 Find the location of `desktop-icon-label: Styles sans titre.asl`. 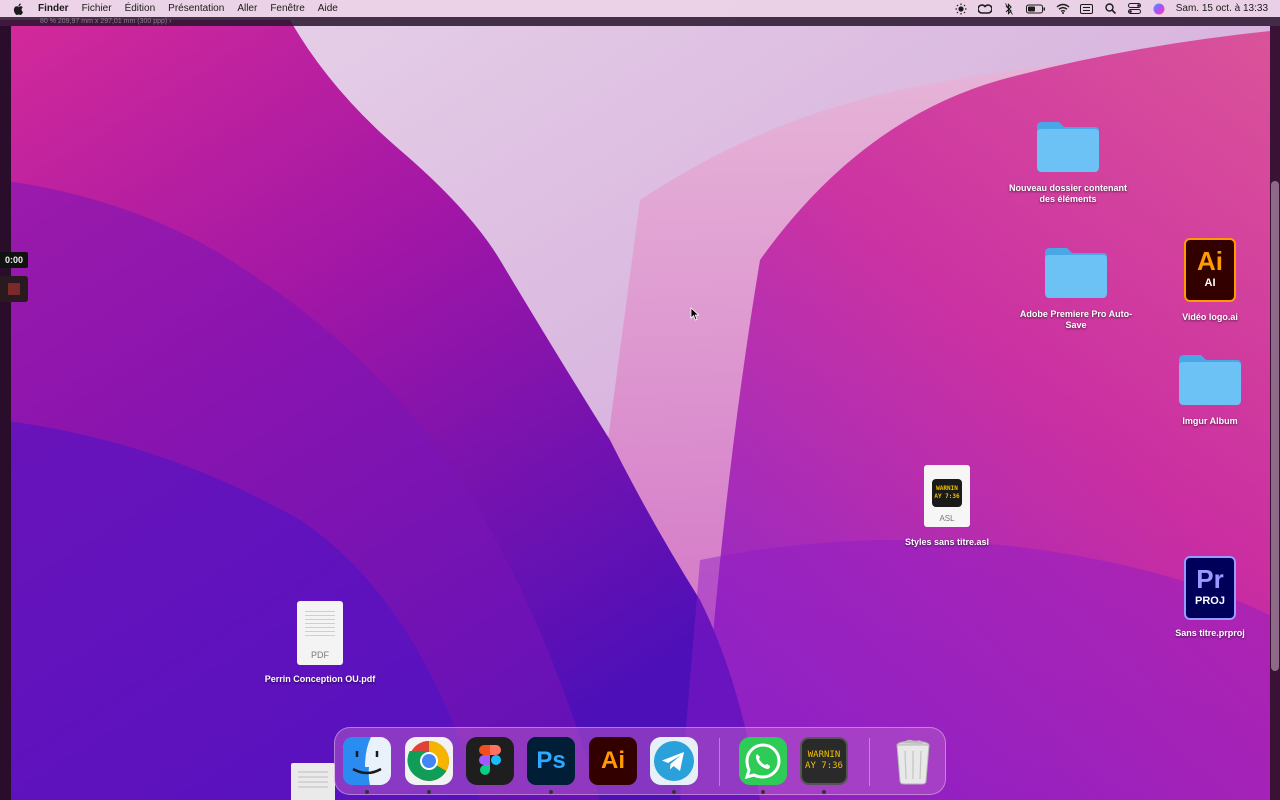

desktop-icon-label: Styles sans titre.asl is located at coordinates (947, 542).